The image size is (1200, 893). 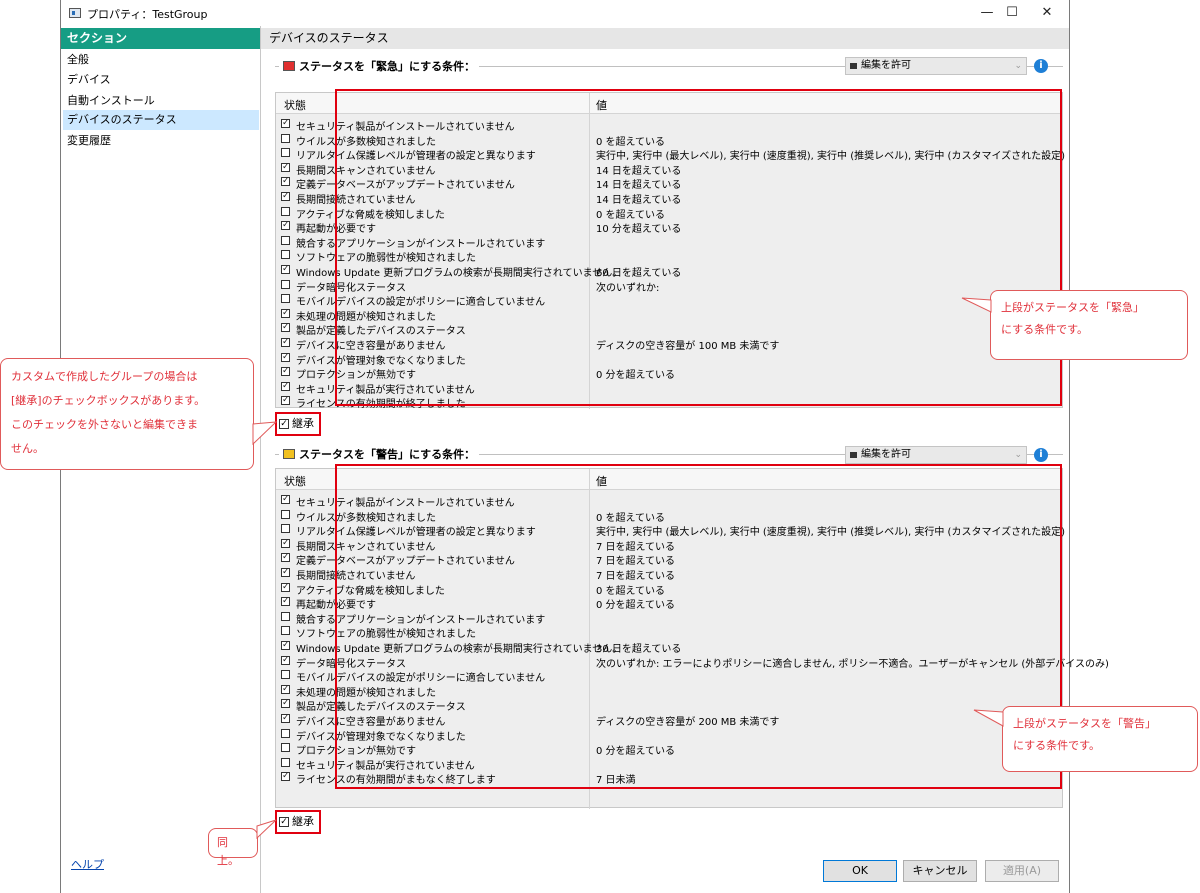 I want to click on callout-line: せん。, so click(x=27, y=448).